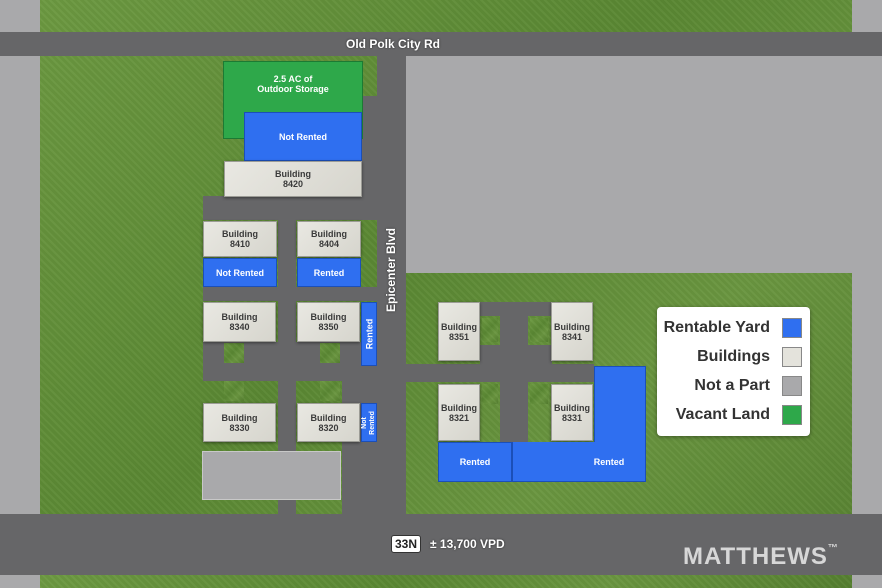  I want to click on building-8420-label: Building 8420, so click(293, 179).